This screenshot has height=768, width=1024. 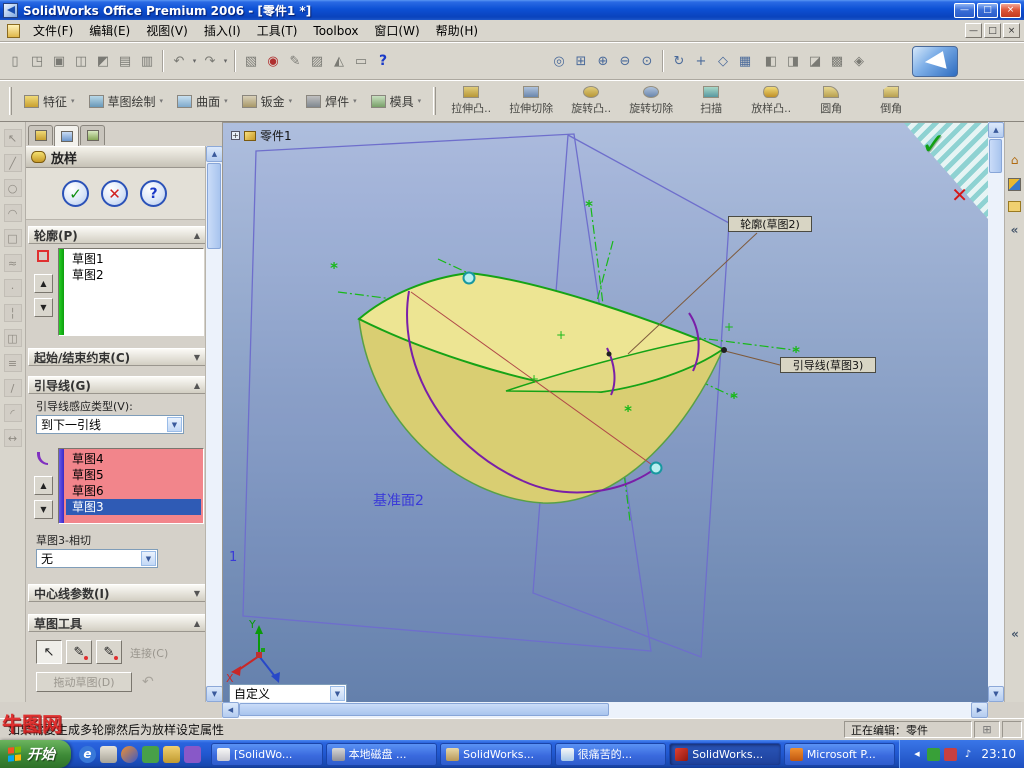 I want to click on menu-toolbox: Toolbox, so click(x=335, y=31).